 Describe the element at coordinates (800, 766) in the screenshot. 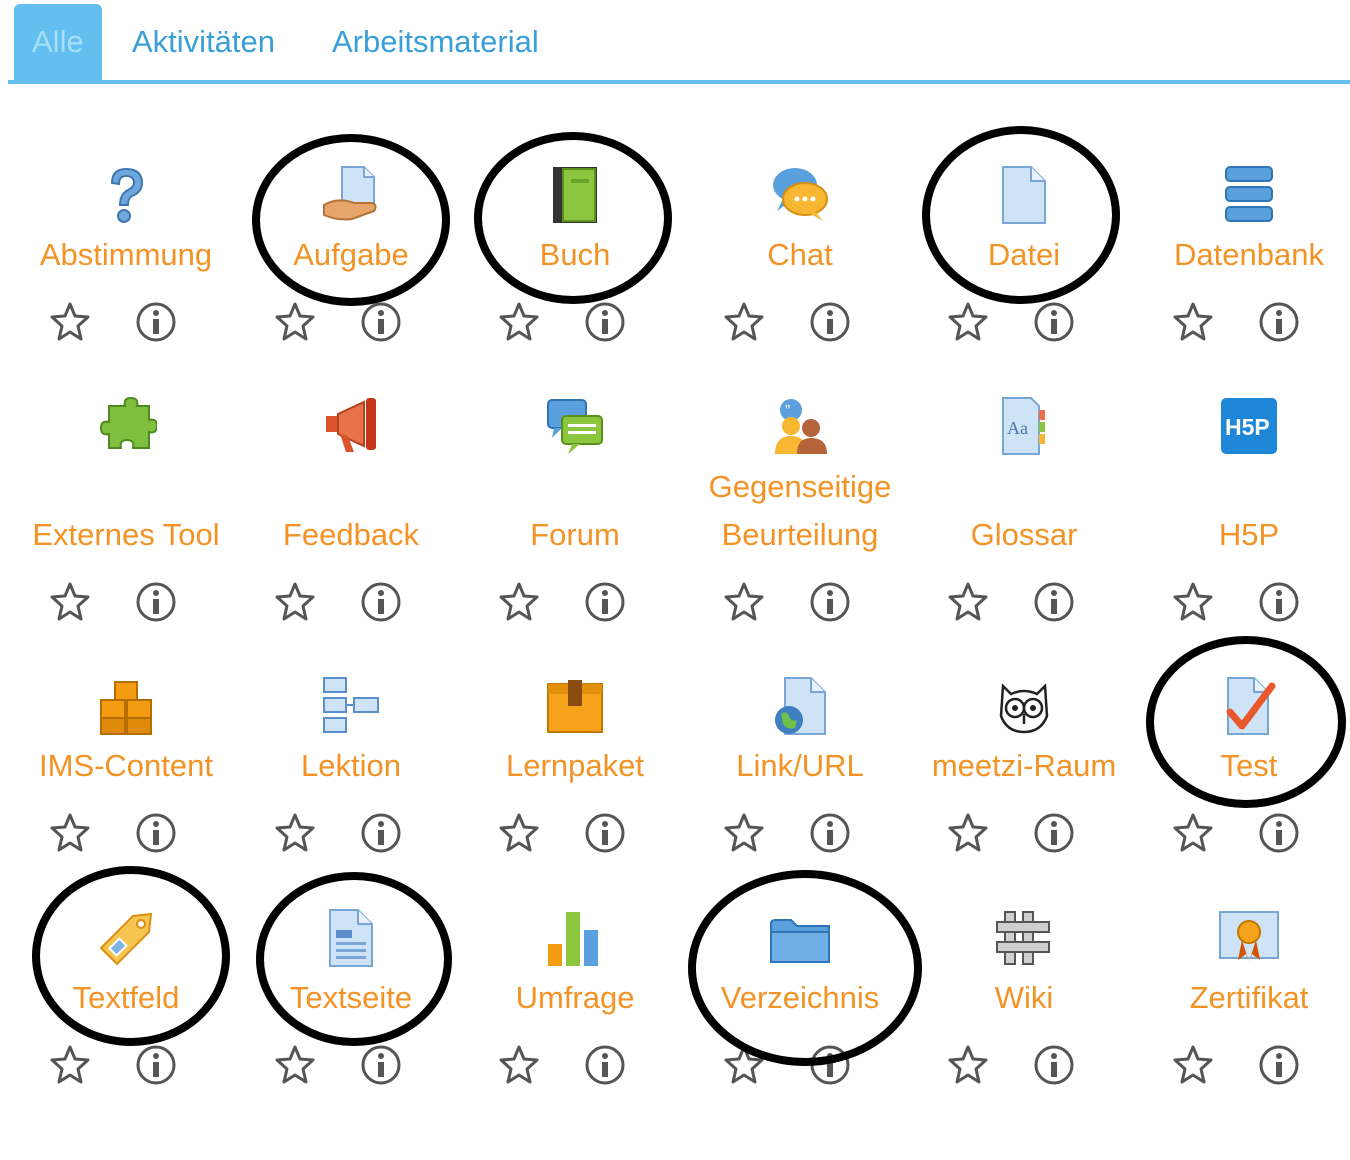

I see `module-label: Link/URL` at that location.